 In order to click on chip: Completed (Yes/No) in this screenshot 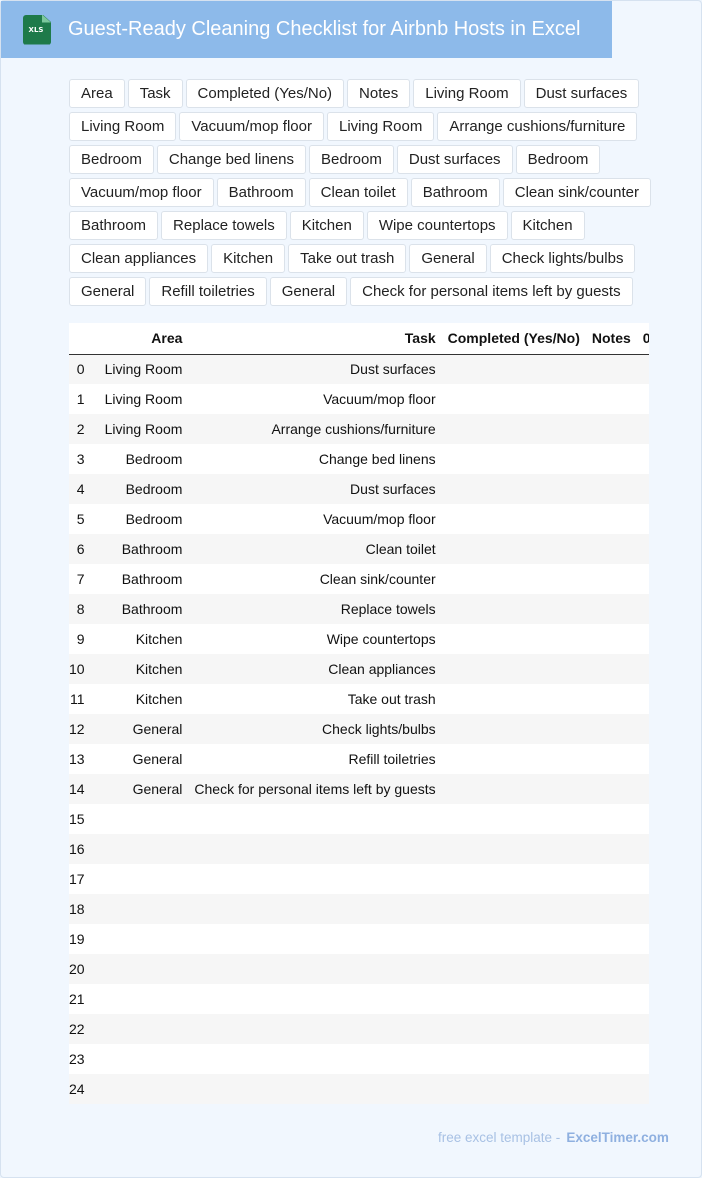, I will do `click(265, 93)`.